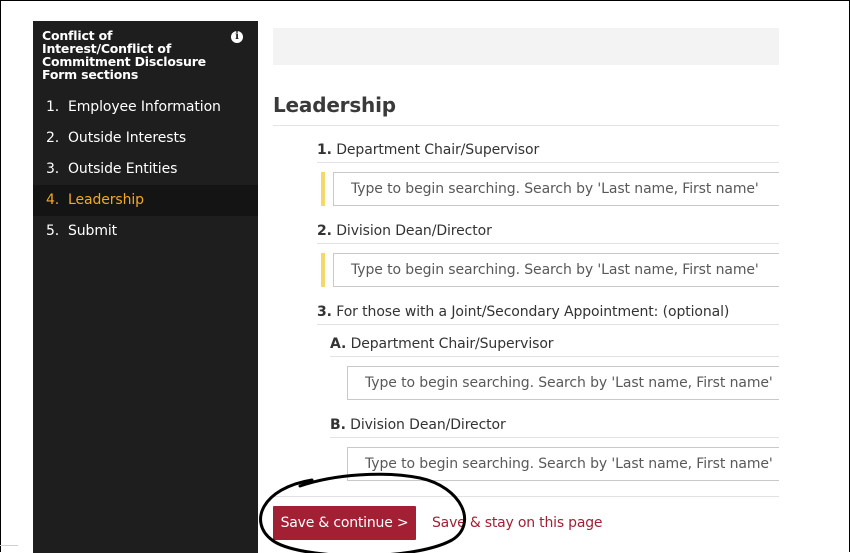 This screenshot has height=553, width=850. I want to click on question-number: B., so click(338, 425).